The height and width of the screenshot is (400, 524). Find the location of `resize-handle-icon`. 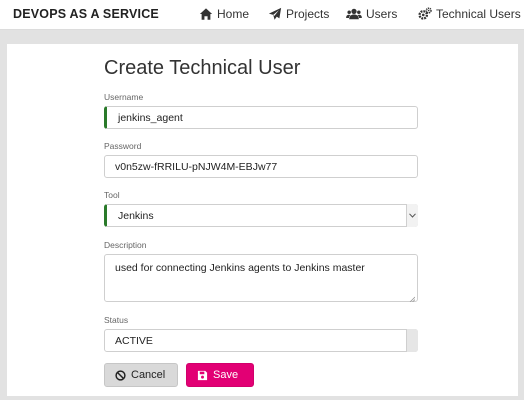

resize-handle-icon is located at coordinates (412, 298).